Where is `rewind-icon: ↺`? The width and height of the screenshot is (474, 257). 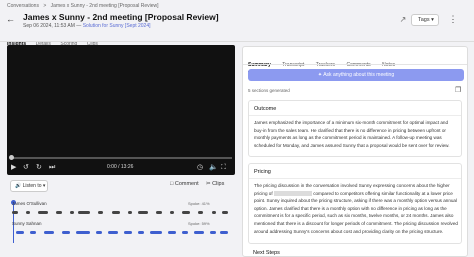
rewind-icon: ↺ is located at coordinates (26, 167).